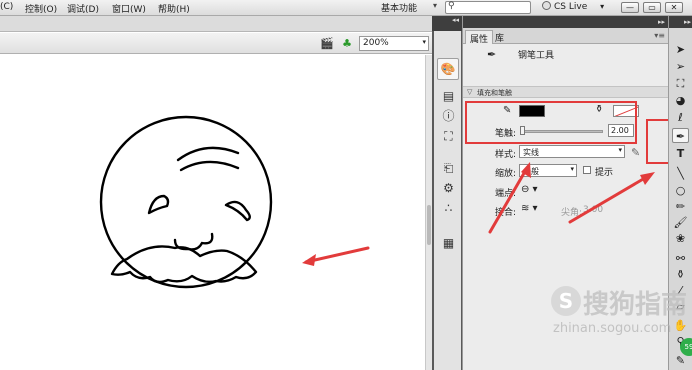  Describe the element at coordinates (347, 43) in the screenshot. I see `edit-symbol-icon: ♣` at that location.